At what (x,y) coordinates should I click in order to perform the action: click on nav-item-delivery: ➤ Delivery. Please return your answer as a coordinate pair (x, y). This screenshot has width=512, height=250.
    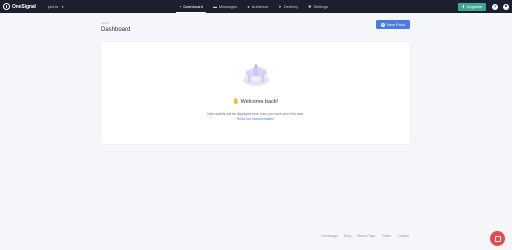
    Looking at the image, I should click on (288, 6).